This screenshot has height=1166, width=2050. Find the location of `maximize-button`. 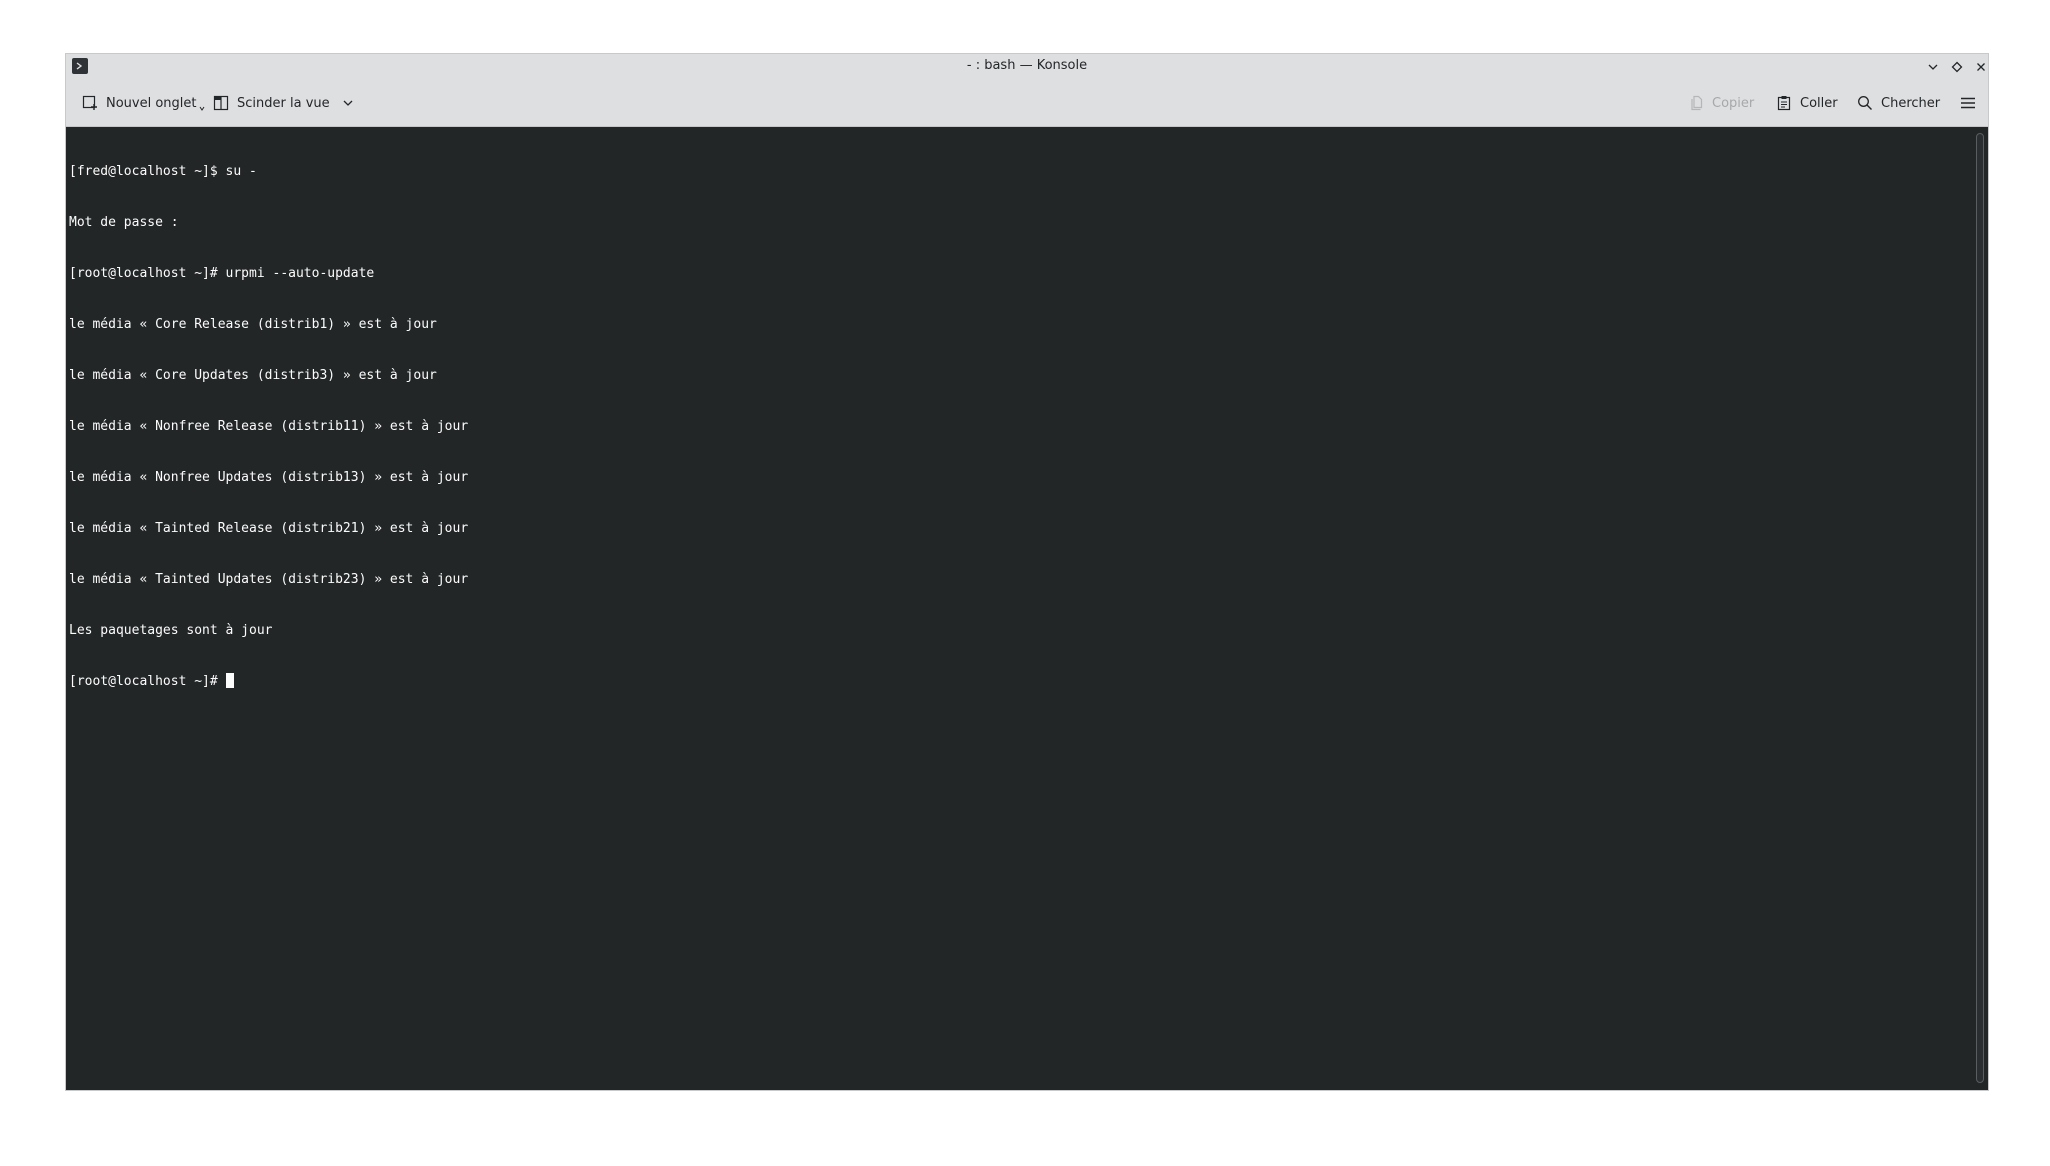

maximize-button is located at coordinates (1957, 67).